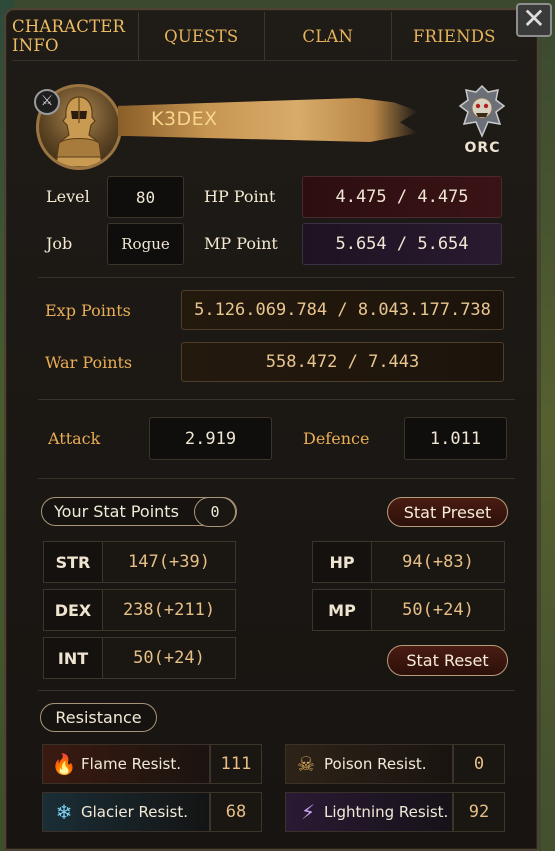 The height and width of the screenshot is (851, 555). Describe the element at coordinates (336, 438) in the screenshot. I see `defence-label: Defence` at that location.